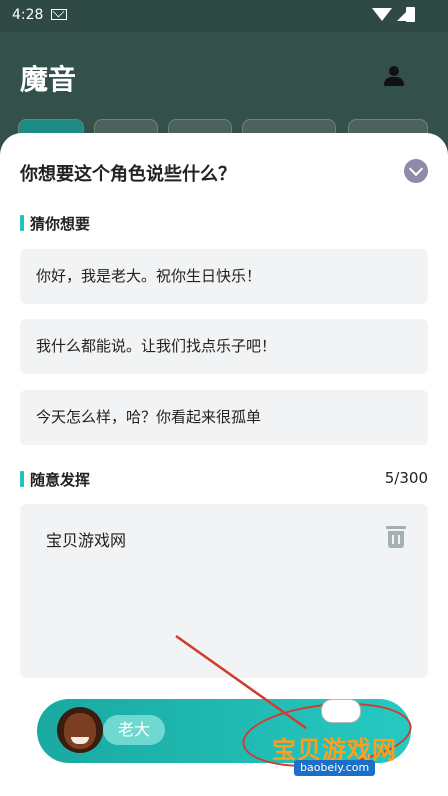  What do you see at coordinates (149, 276) in the screenshot?
I see `suggestion-text: 你好，我是老大。祝你生日快乐！` at bounding box center [149, 276].